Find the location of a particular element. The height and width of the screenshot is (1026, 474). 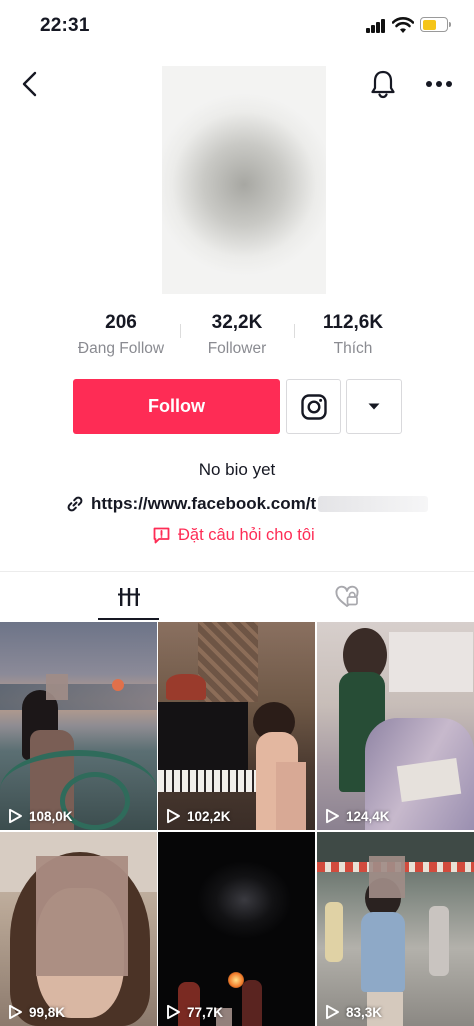

view-count-value: 102,2K is located at coordinates (209, 816).